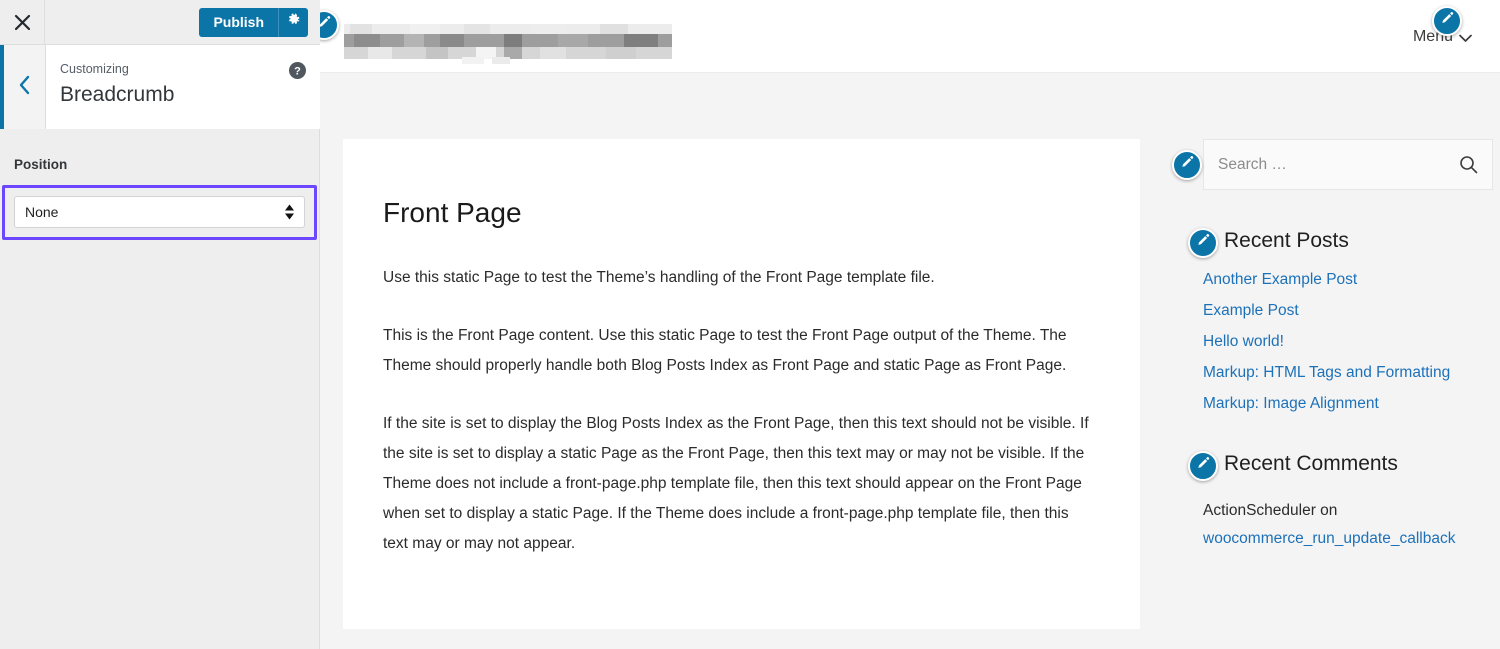 The width and height of the screenshot is (1500, 649). Describe the element at coordinates (289, 212) in the screenshot. I see `select-stepper-icon` at that location.